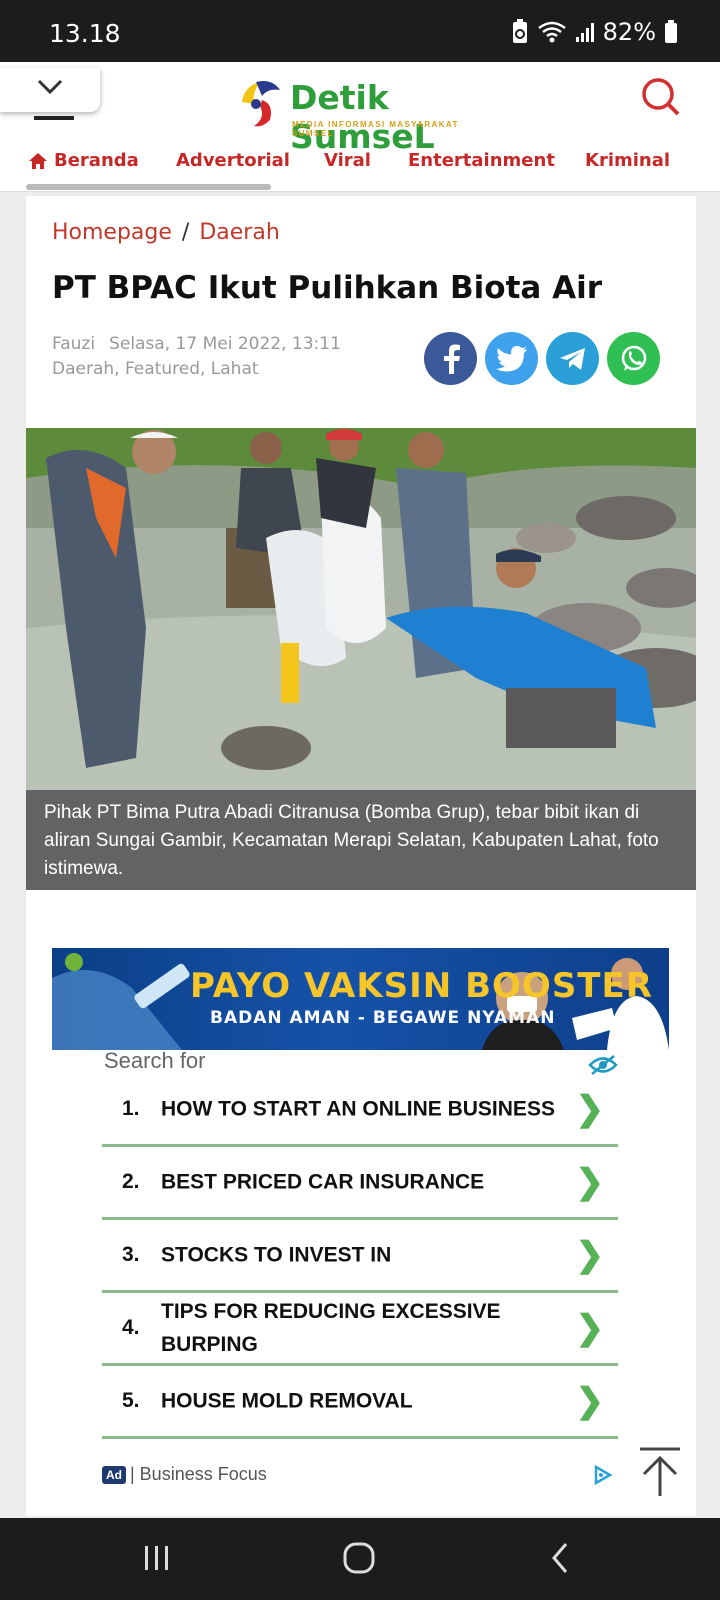 Image resolution: width=720 pixels, height=1600 pixels. What do you see at coordinates (96, 160) in the screenshot?
I see `nav-label: Beranda` at bounding box center [96, 160].